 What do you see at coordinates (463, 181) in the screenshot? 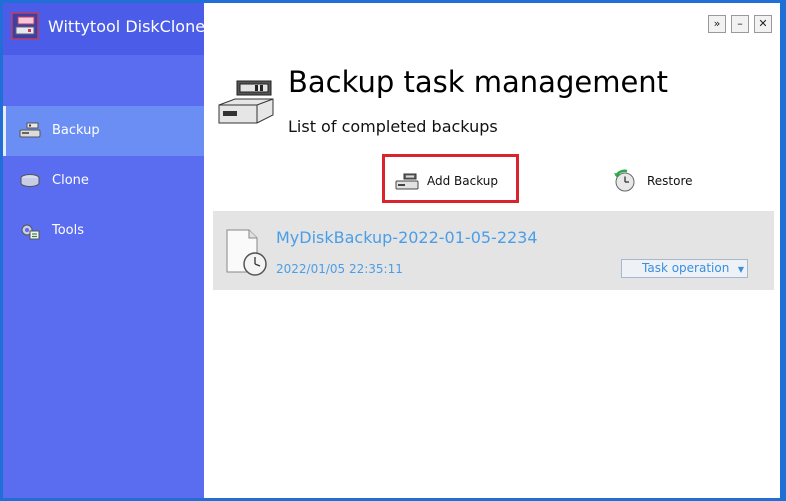
I see `add-backup-label: Add Backup` at bounding box center [463, 181].